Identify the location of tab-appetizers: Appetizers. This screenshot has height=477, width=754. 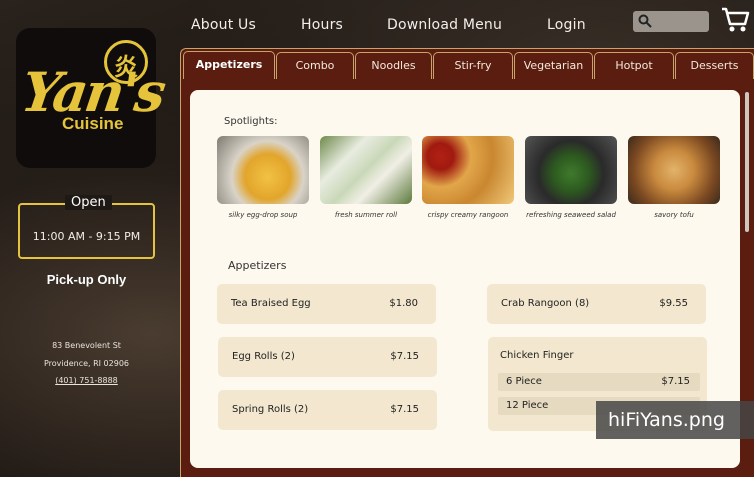
(229, 65).